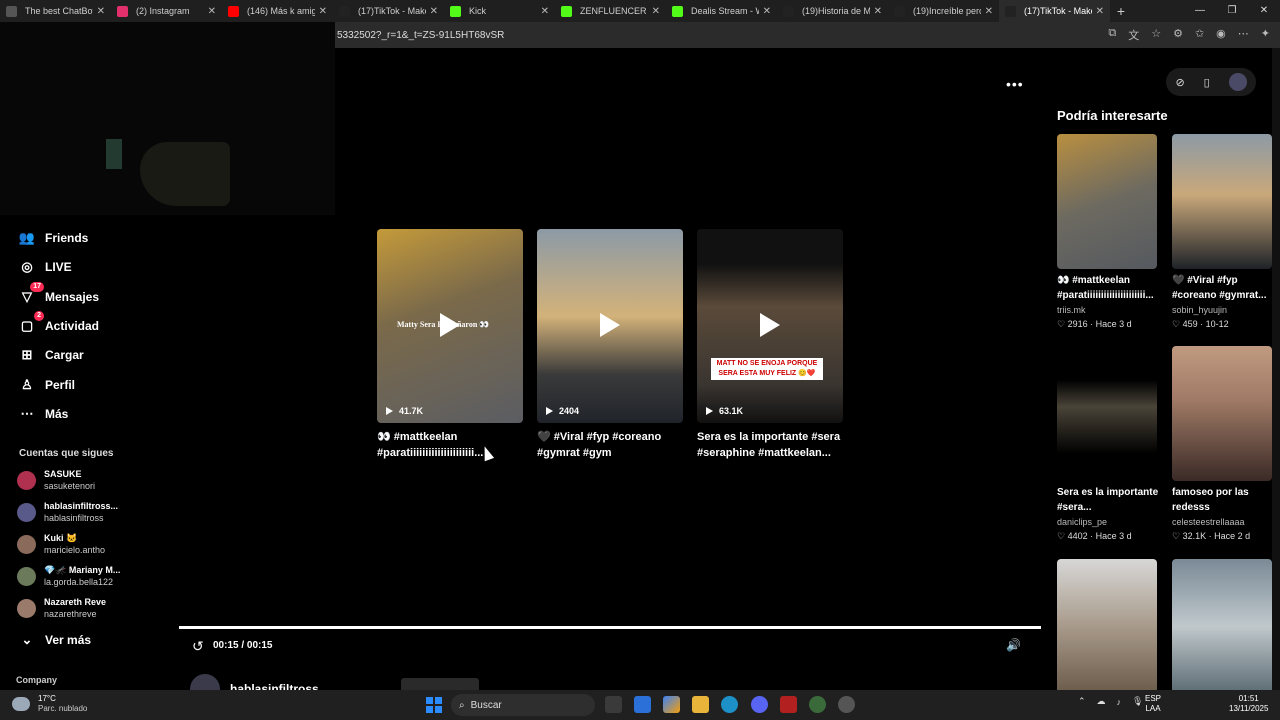 The width and height of the screenshot is (1280, 720). Describe the element at coordinates (1237, 82) in the screenshot. I see `user-avatar` at that location.